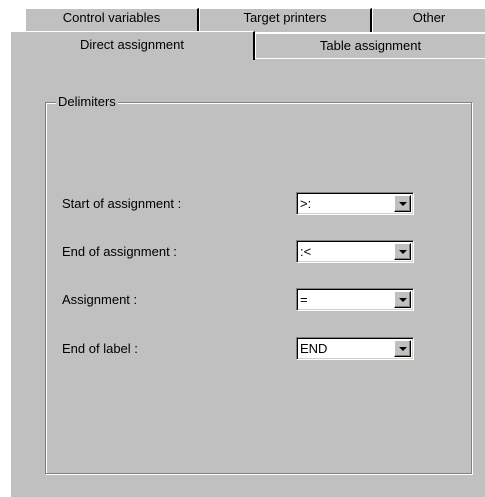 The image size is (485, 497). I want to click on combo-value: >:, so click(306, 203).